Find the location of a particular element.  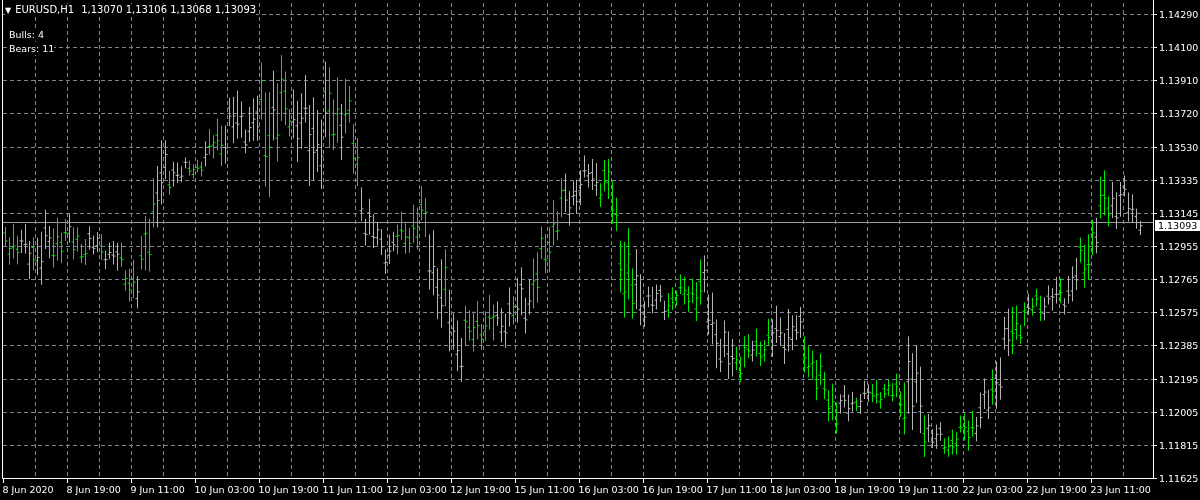

price-label: 1.14100 is located at coordinates (1179, 47).